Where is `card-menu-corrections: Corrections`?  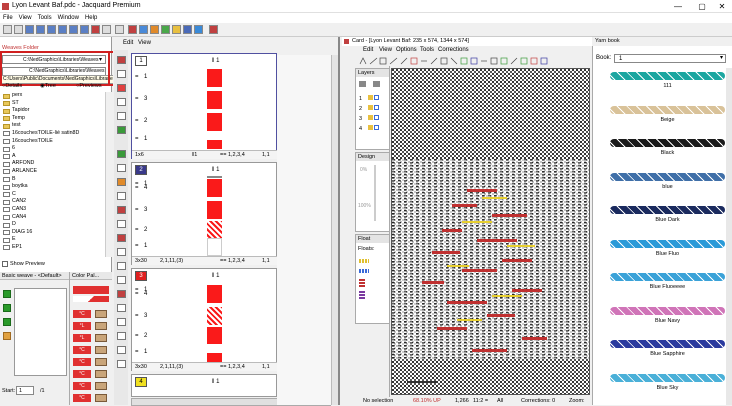
card-menu-corrections: Corrections is located at coordinates (453, 50).